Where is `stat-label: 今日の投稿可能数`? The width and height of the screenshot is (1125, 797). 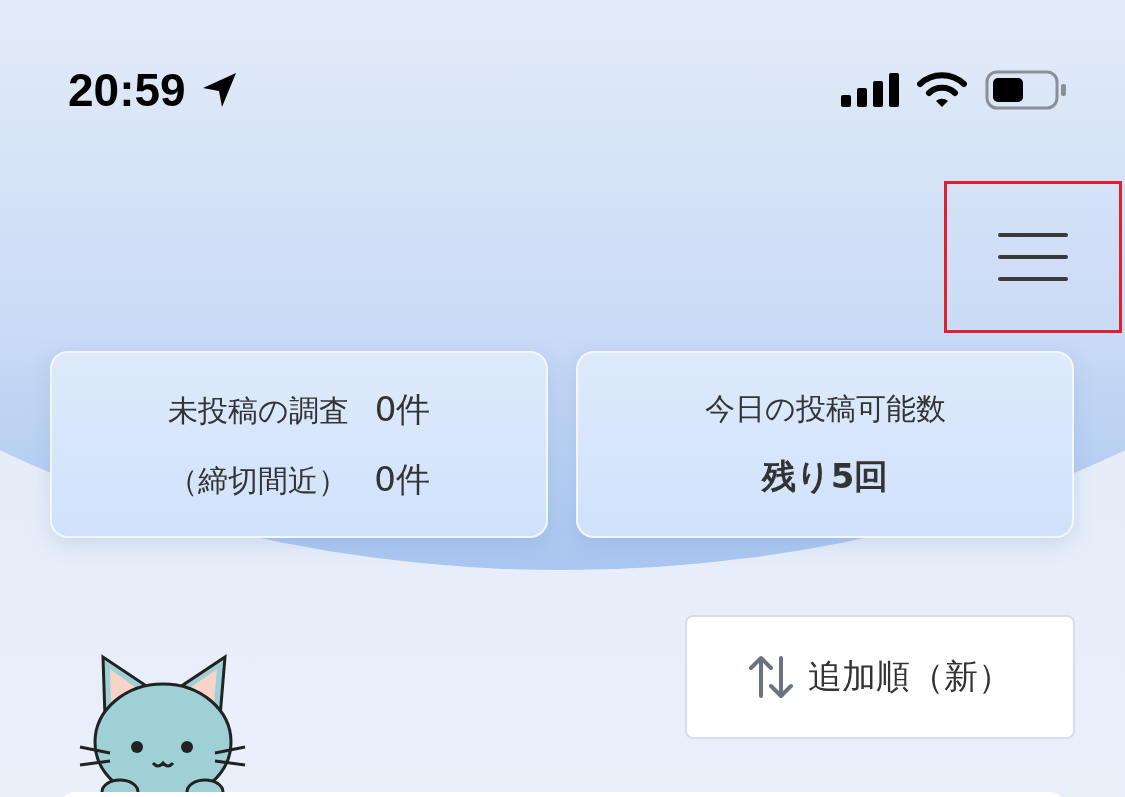
stat-label: 今日の投稿可能数 is located at coordinates (825, 409).